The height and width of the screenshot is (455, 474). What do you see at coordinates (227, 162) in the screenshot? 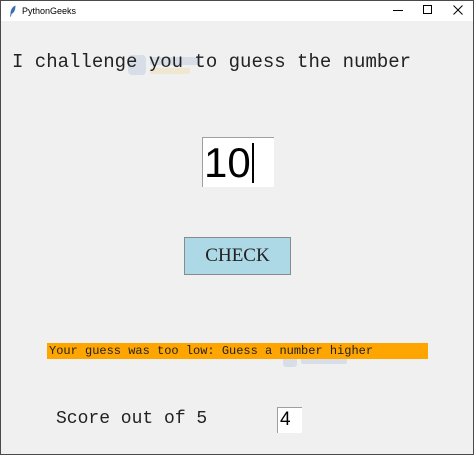
I see `guess-input-value: 10` at bounding box center [227, 162].